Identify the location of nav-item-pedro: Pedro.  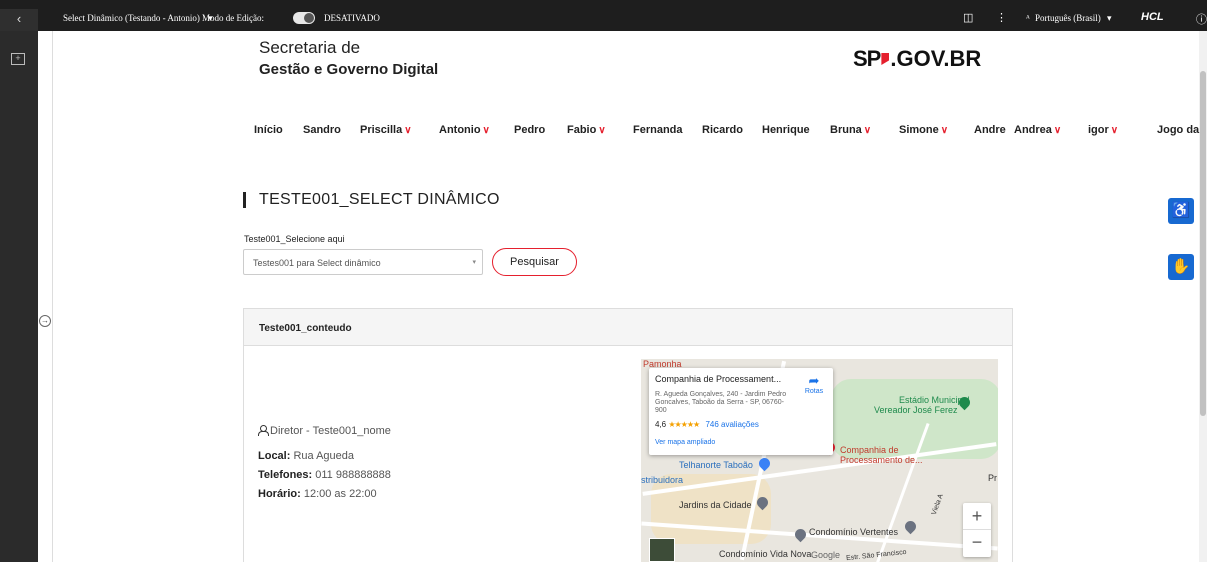
(529, 130).